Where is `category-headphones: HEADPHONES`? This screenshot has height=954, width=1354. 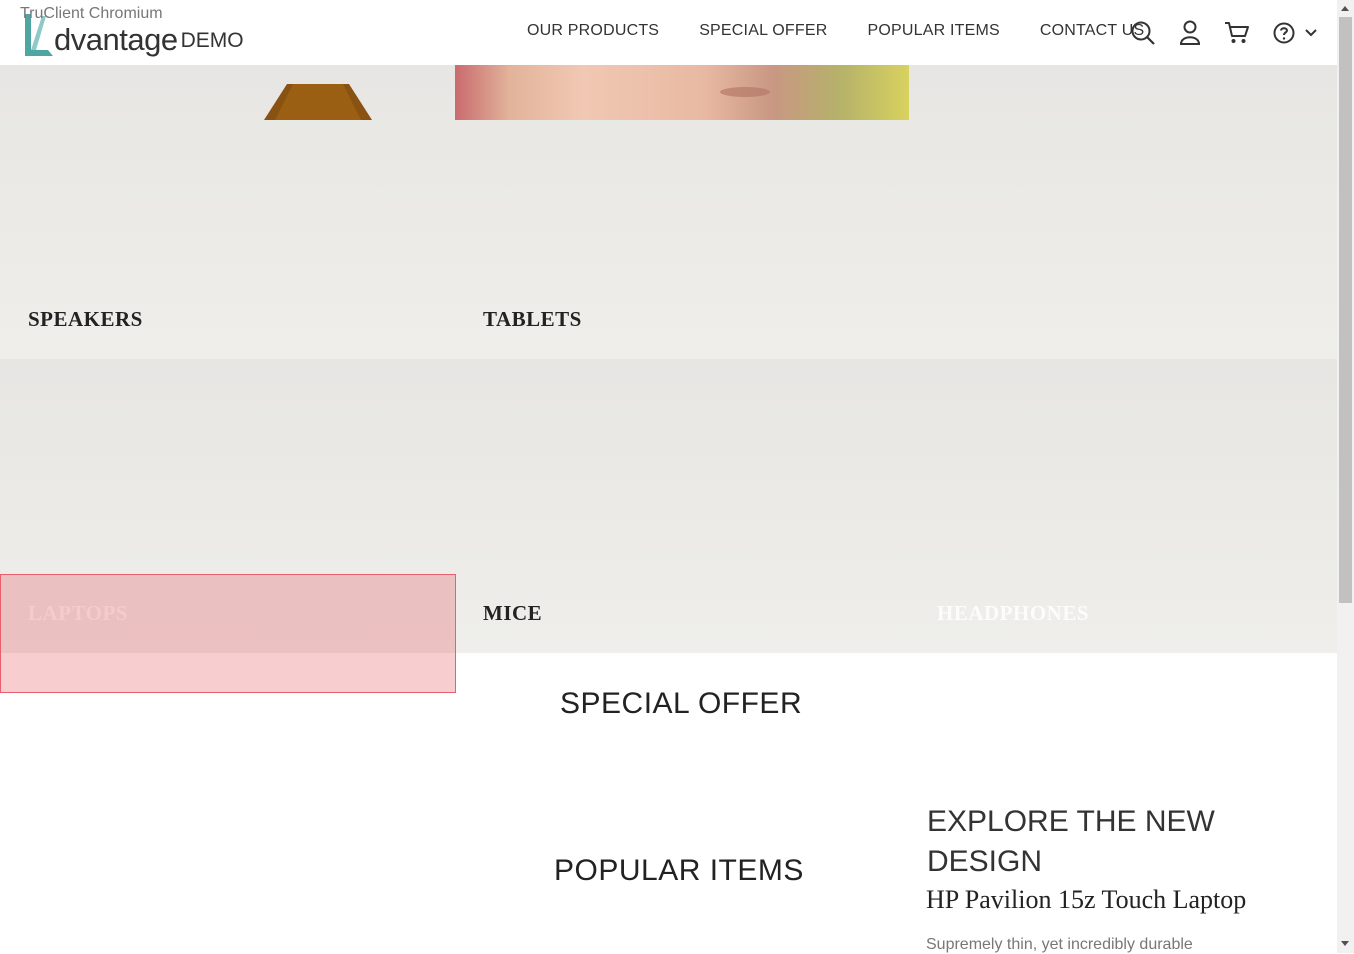
category-headphones: HEADPHONES is located at coordinates (1123, 506).